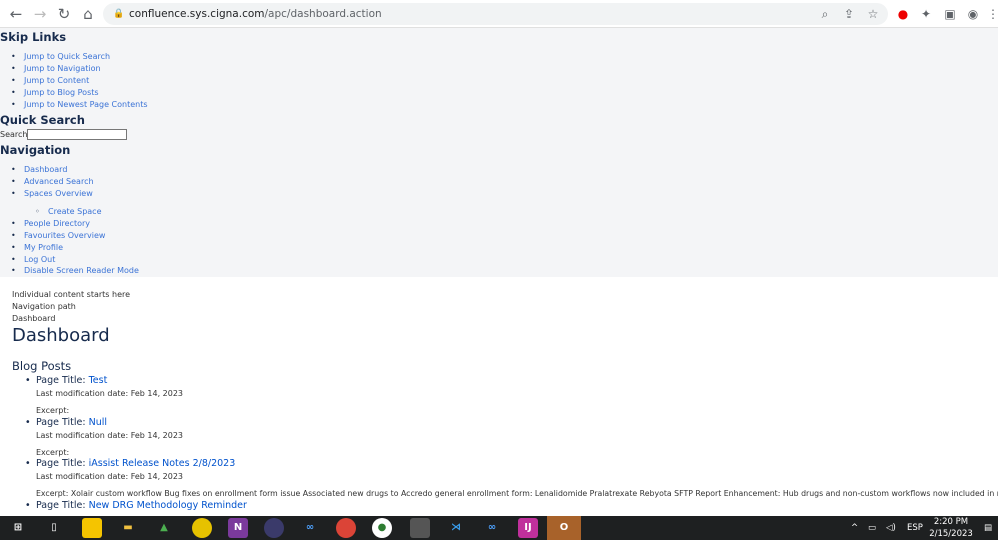 This screenshot has height=546, width=998. What do you see at coordinates (54, 528) in the screenshot?
I see `task-view-icon: ▯` at bounding box center [54, 528].